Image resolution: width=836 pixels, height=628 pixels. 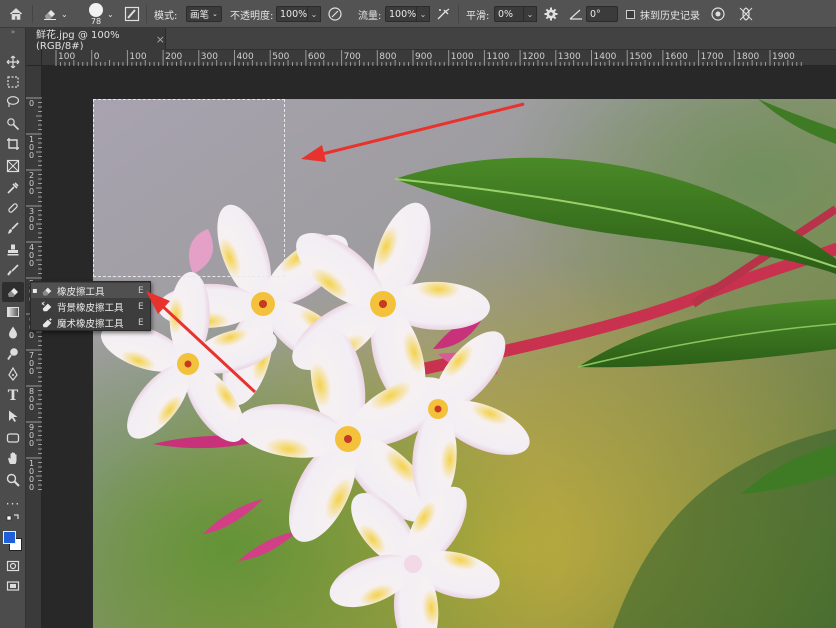 I want to click on angle-input: 0°, so click(x=602, y=14).